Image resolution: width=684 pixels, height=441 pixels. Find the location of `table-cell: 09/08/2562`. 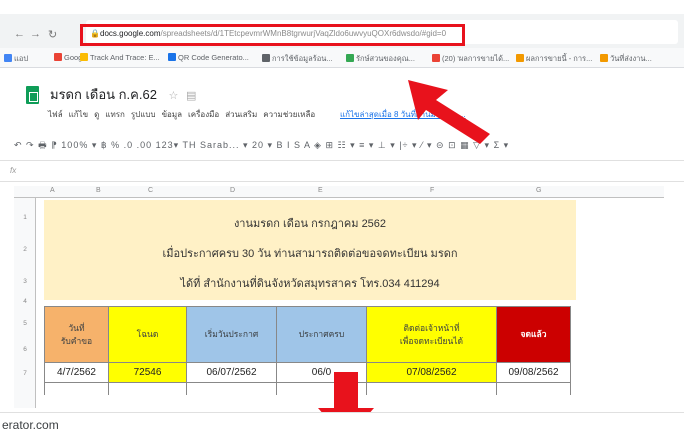

table-cell: 09/08/2562 is located at coordinates (533, 372).